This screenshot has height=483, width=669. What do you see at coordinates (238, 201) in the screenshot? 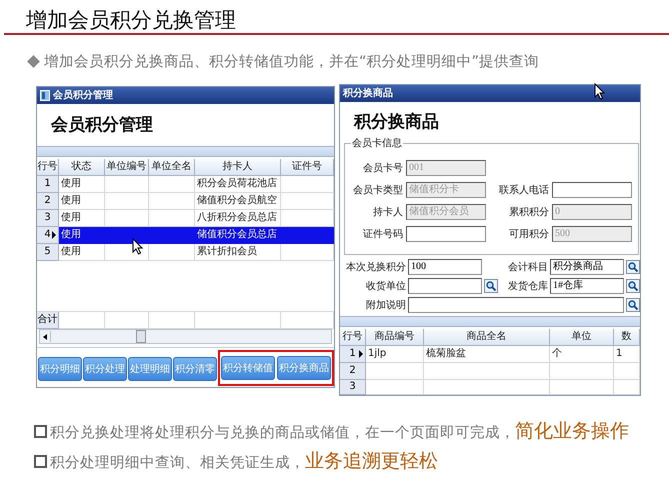
I see `table-cell: 储值积分会员航空` at bounding box center [238, 201].